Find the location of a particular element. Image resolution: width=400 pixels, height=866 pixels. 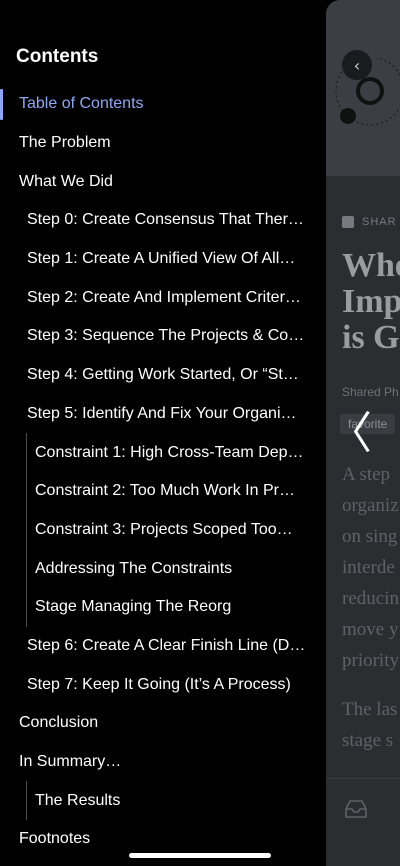

share-label: SHAR is located at coordinates (379, 222).